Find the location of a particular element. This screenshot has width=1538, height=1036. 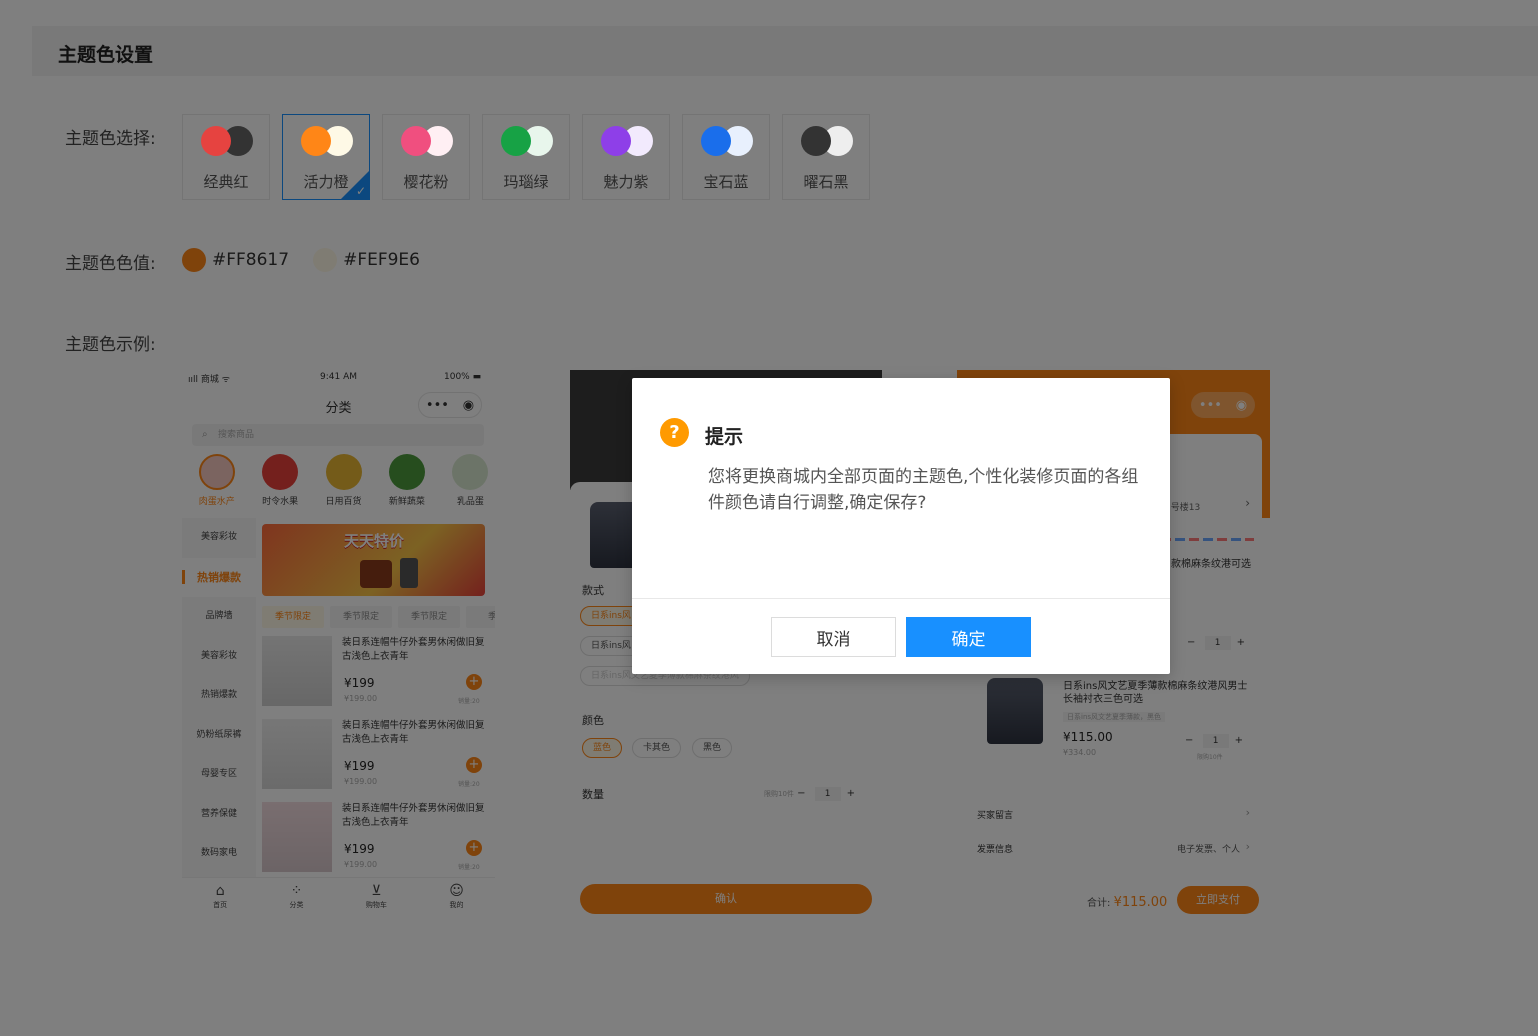

question-icon: ? is located at coordinates (674, 432).